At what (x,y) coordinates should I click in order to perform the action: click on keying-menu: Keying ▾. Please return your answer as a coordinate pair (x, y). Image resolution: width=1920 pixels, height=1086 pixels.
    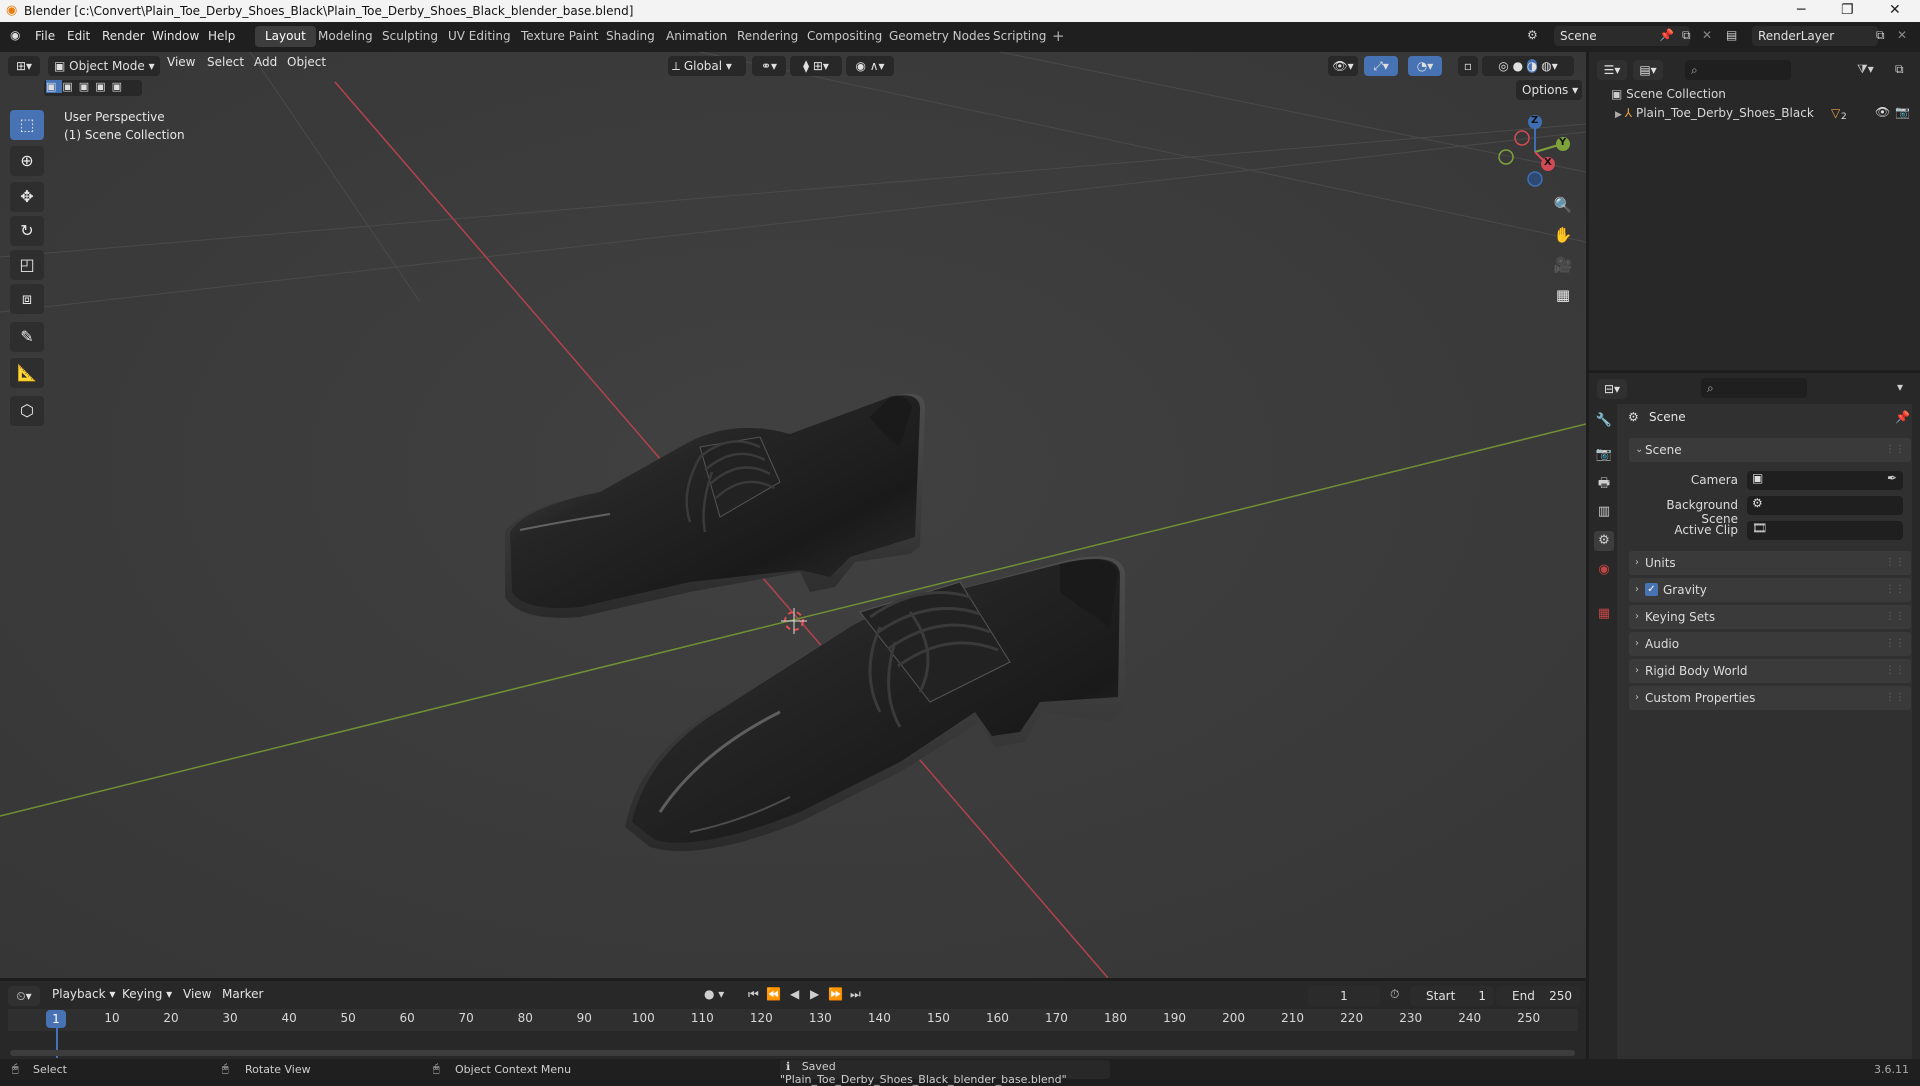
    Looking at the image, I should click on (147, 994).